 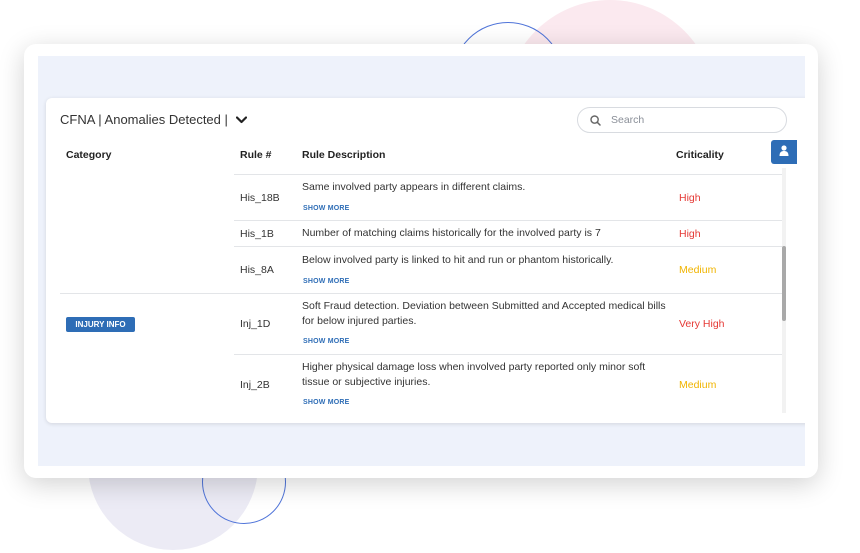 What do you see at coordinates (260, 198) in the screenshot?
I see `rule-number: His_18B` at bounding box center [260, 198].